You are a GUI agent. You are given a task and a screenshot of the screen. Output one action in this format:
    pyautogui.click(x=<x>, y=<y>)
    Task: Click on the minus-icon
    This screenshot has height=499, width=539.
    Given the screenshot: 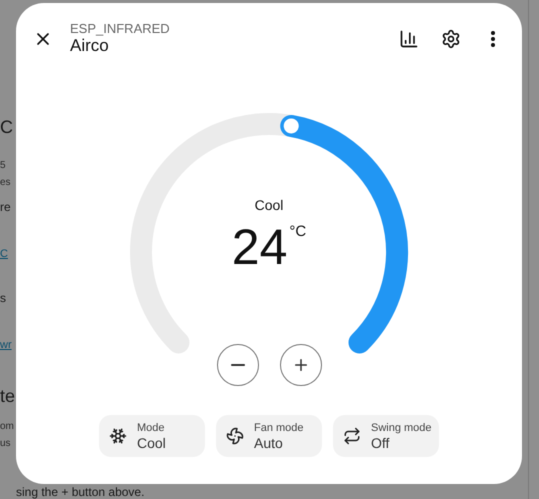 What is the action you would take?
    pyautogui.click(x=237, y=365)
    